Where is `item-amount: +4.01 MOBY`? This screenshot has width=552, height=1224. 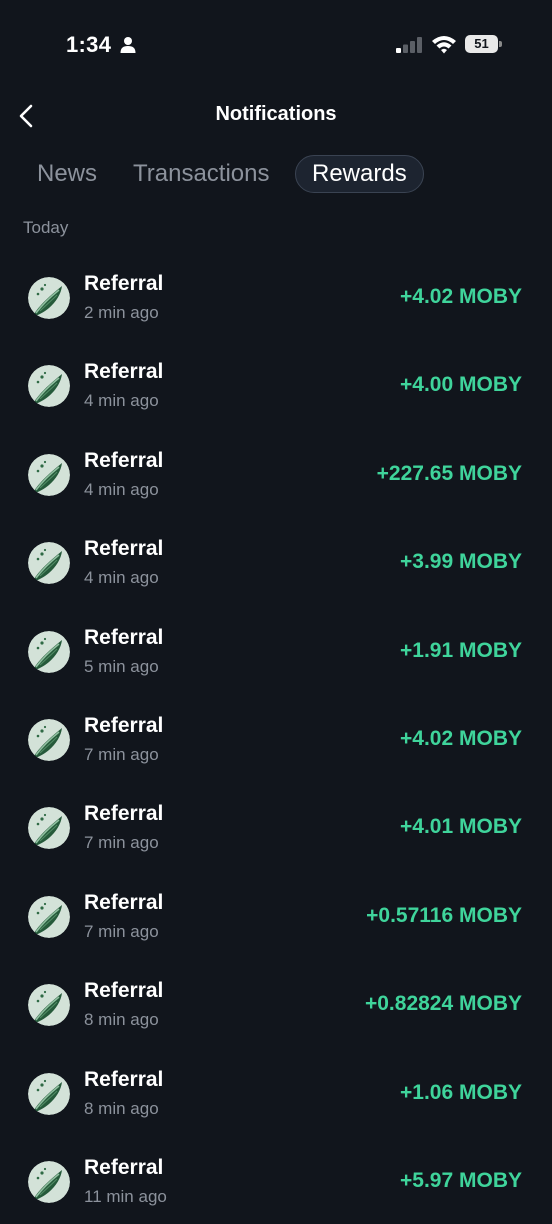
item-amount: +4.01 MOBY is located at coordinates (461, 827).